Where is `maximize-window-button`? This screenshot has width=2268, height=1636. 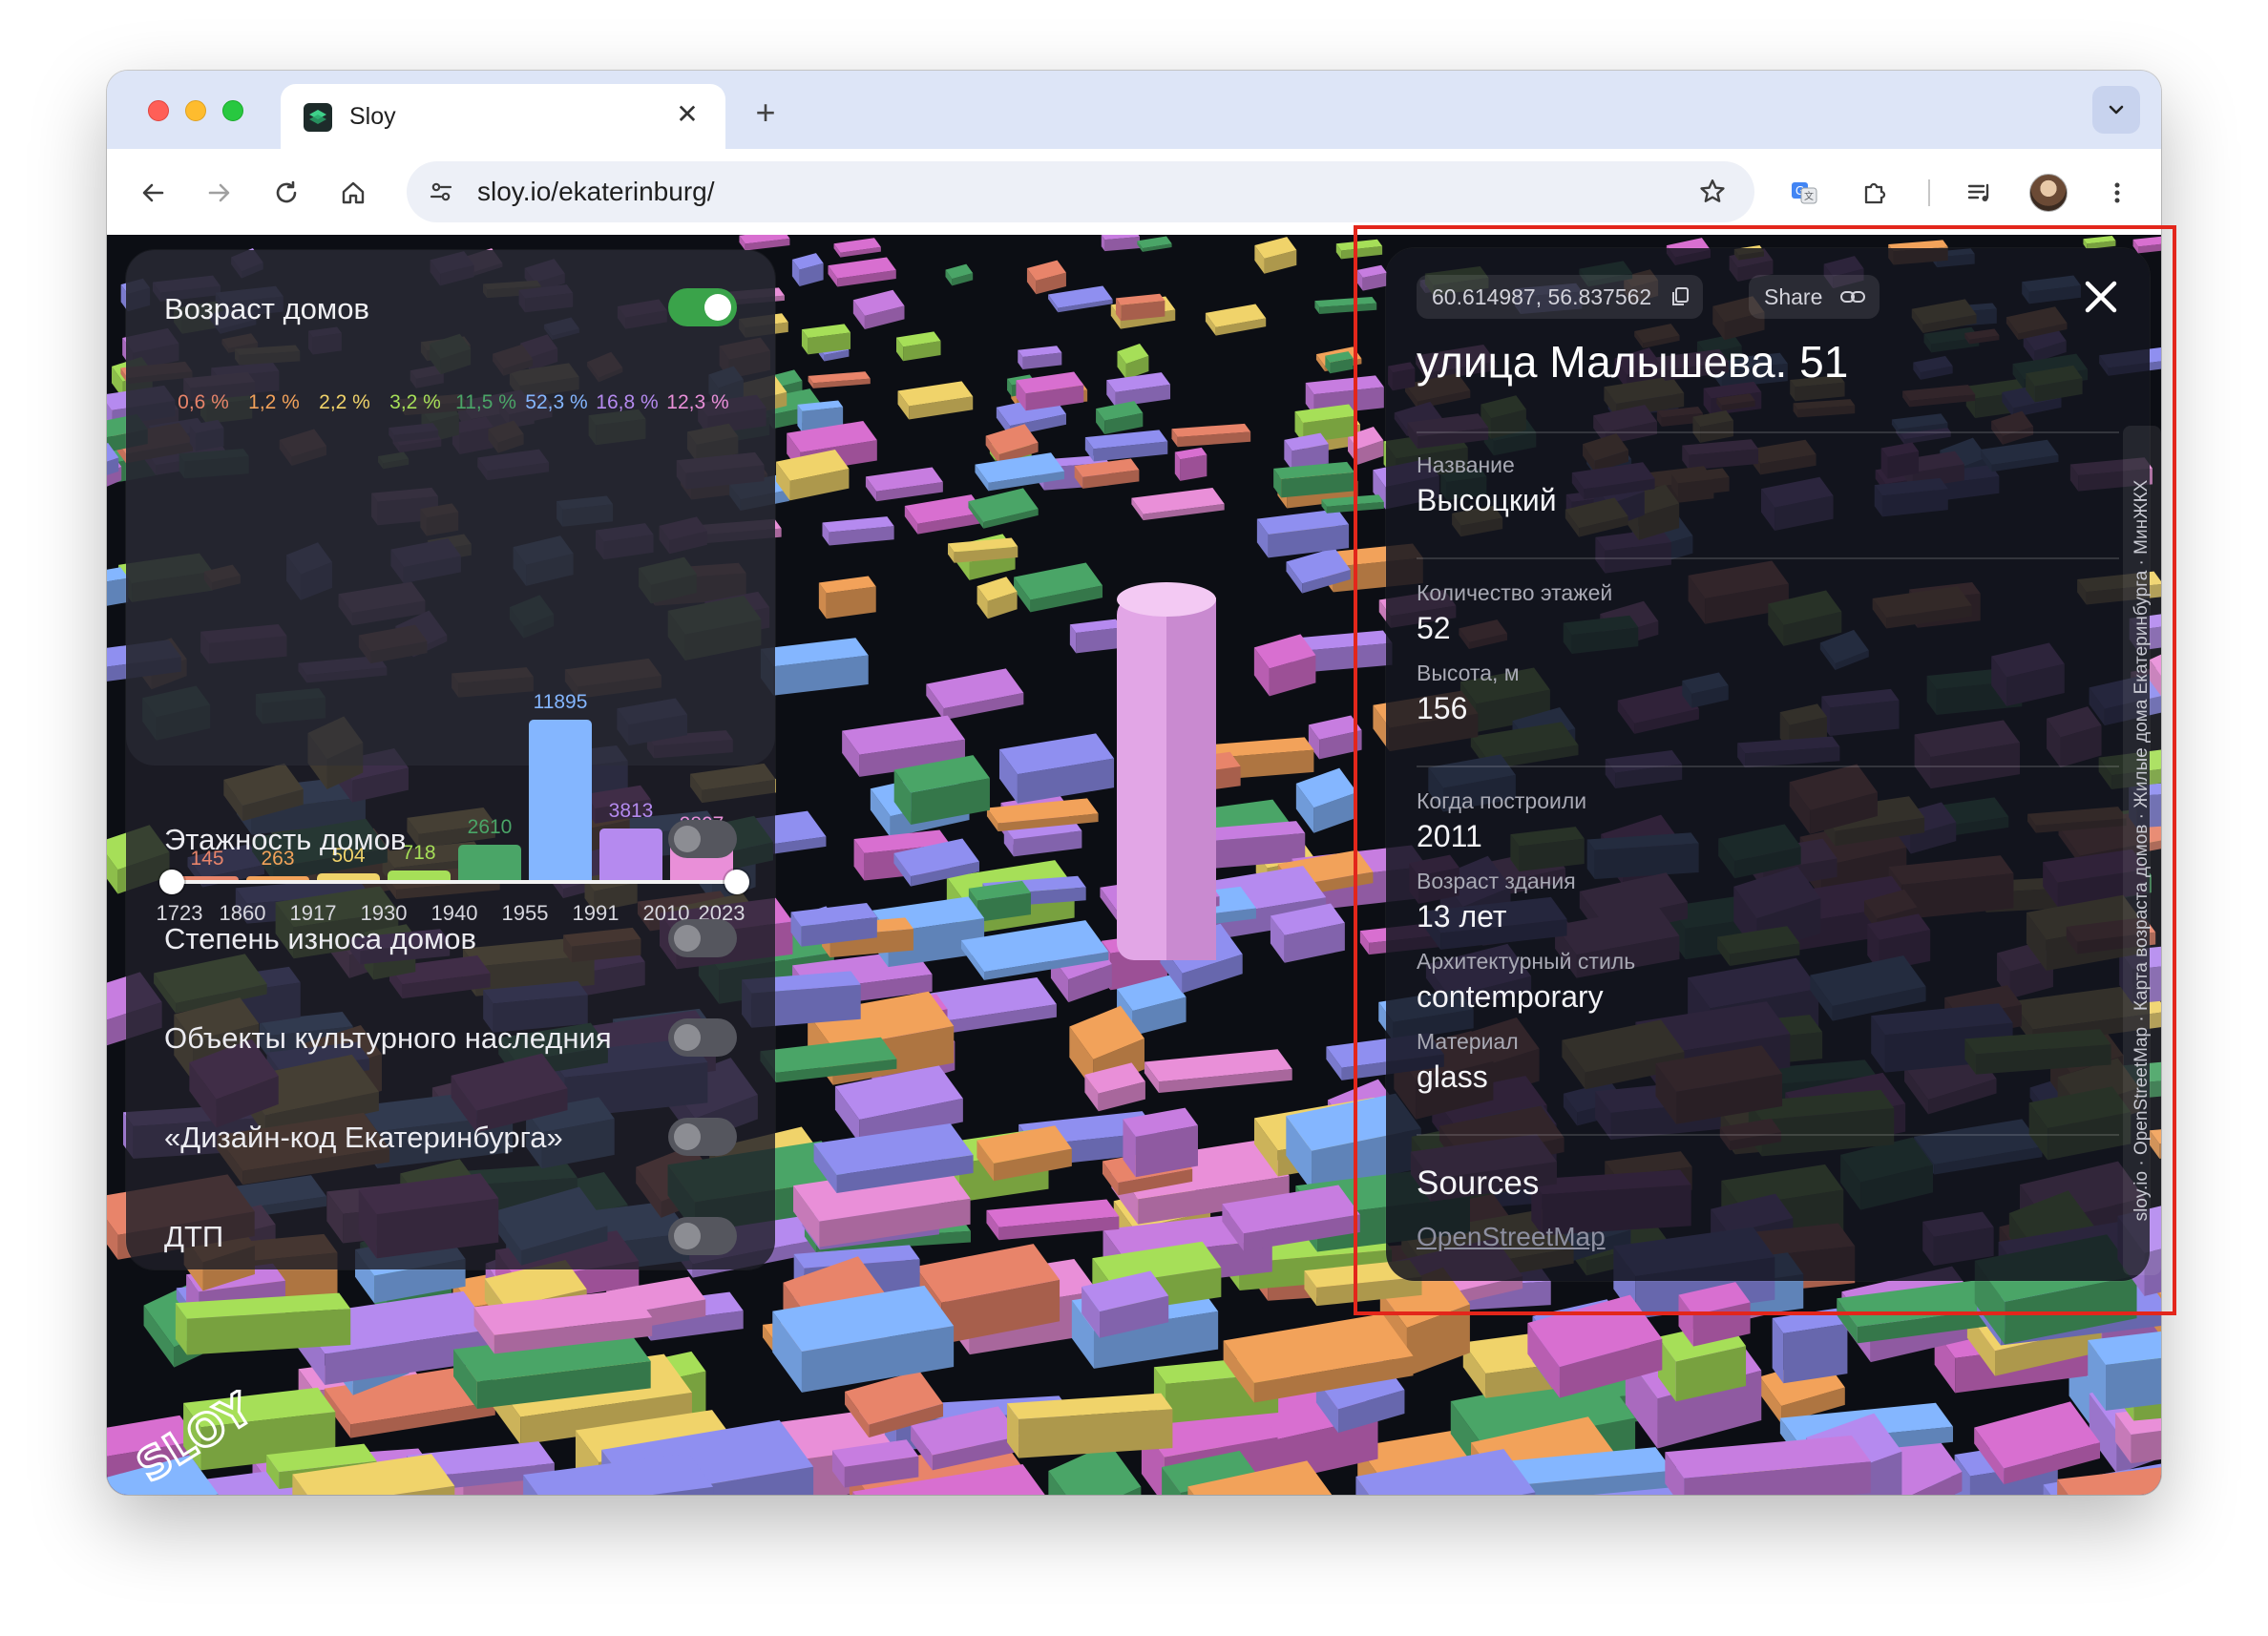 maximize-window-button is located at coordinates (233, 111).